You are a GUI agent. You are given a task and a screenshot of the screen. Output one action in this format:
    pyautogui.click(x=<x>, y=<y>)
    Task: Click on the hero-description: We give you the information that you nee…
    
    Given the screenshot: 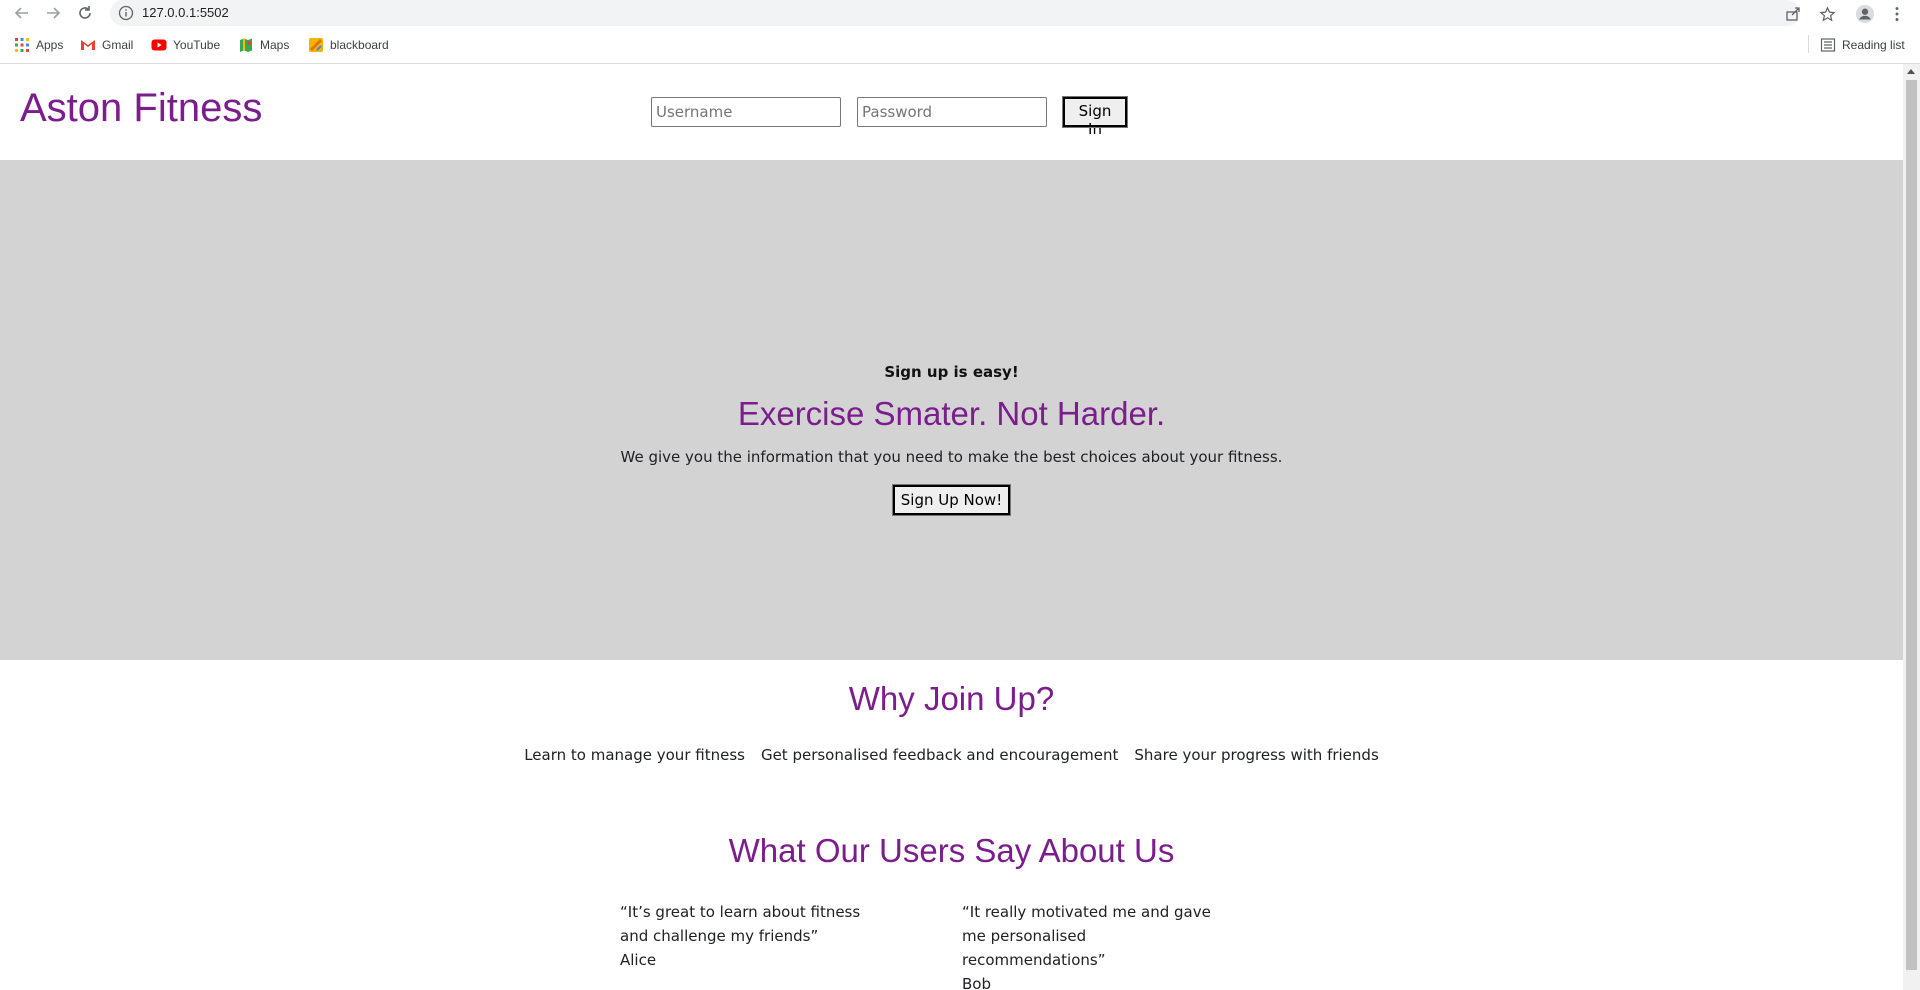 What is the action you would take?
    pyautogui.click(x=951, y=457)
    